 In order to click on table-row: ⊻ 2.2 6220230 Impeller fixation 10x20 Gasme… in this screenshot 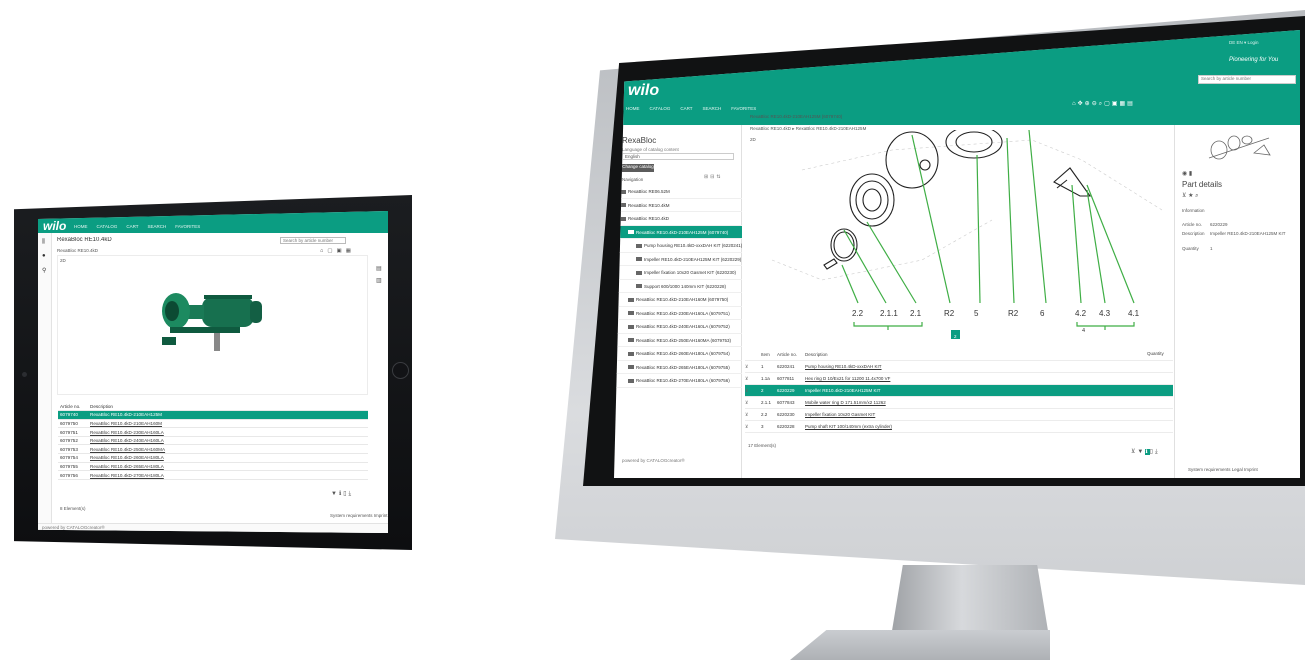, I will do `click(959, 415)`.